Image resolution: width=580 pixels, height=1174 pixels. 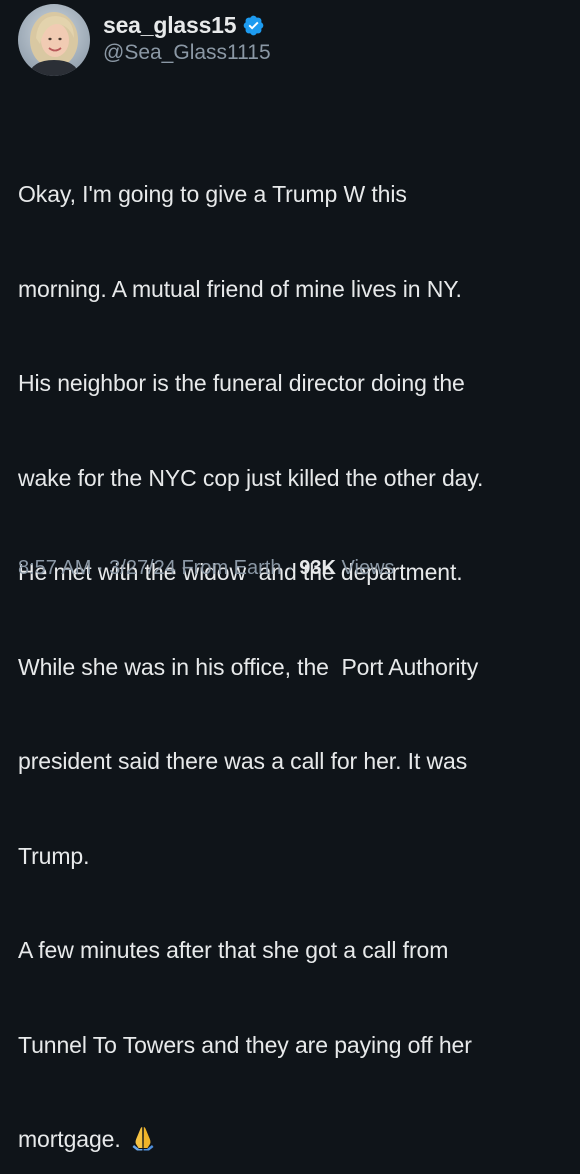 I want to click on folded-hands-icon, so click(x=143, y=1142).